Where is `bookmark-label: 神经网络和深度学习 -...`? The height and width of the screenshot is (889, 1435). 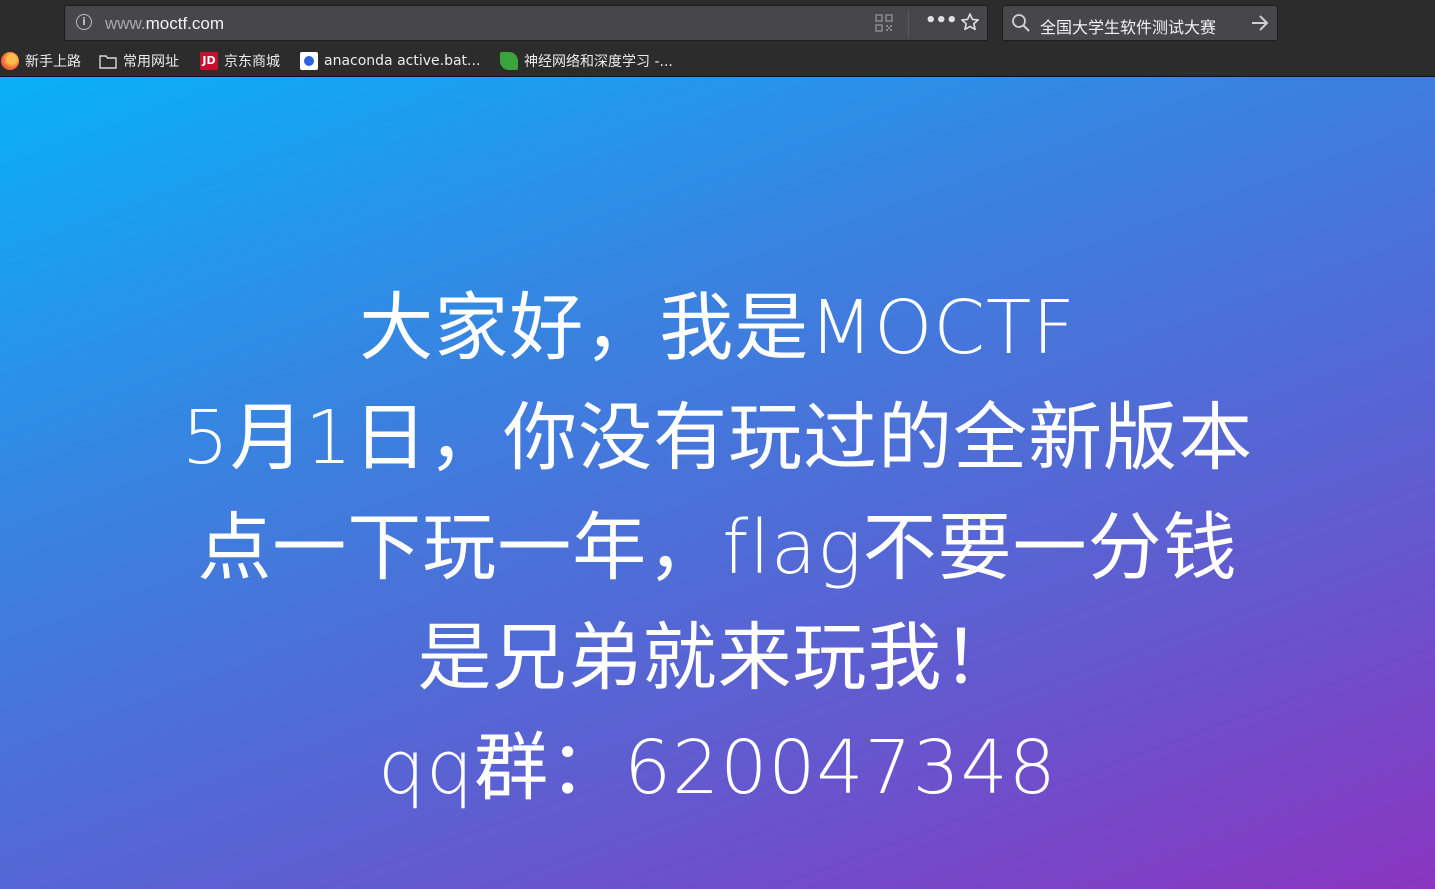 bookmark-label: 神经网络和深度学习 -... is located at coordinates (598, 62).